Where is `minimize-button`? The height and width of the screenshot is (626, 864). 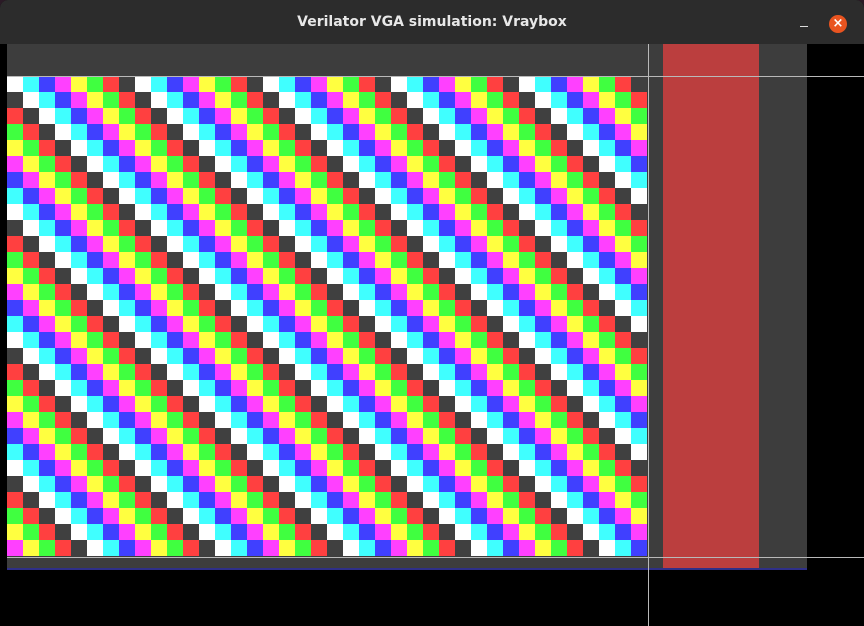 minimize-button is located at coordinates (804, 22).